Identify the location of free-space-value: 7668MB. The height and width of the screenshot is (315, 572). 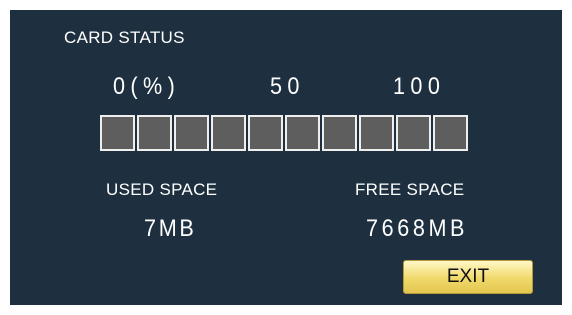
(417, 228).